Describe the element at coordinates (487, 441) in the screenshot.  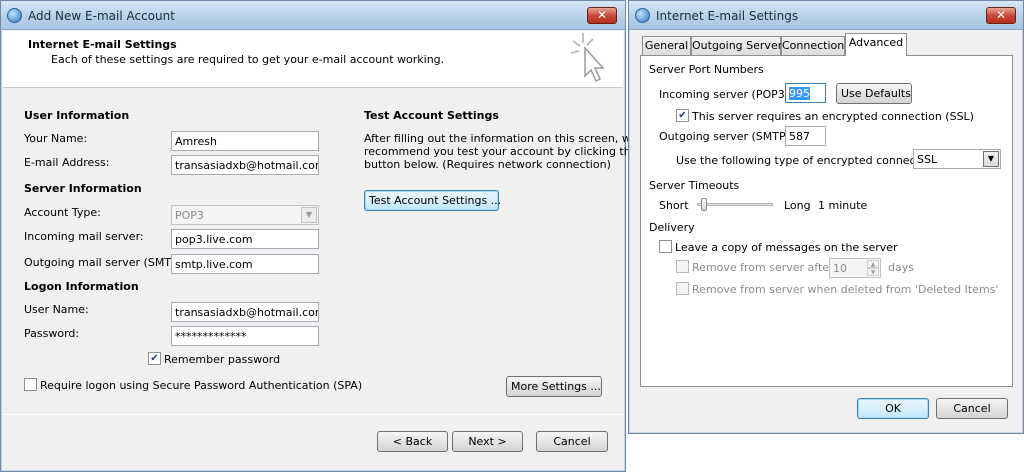
I see `next-button: Next >` at that location.